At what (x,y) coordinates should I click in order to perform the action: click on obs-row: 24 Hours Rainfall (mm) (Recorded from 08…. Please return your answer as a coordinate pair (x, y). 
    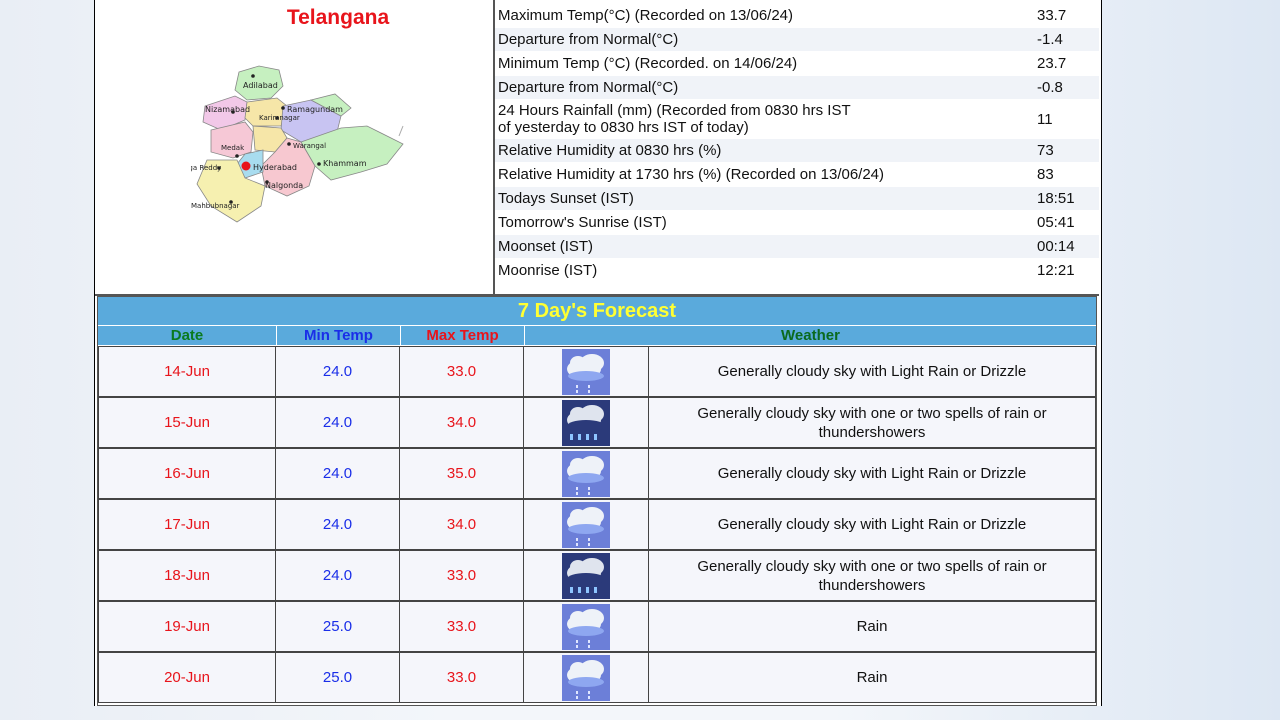
    Looking at the image, I should click on (797, 119).